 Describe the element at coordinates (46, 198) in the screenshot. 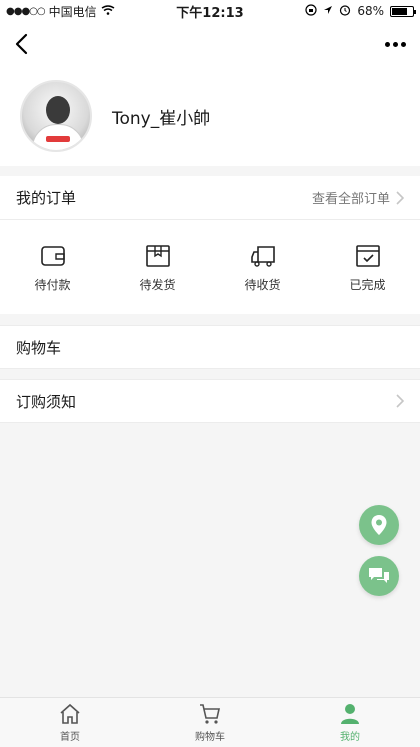

I see `orders-title: 我的订单` at that location.